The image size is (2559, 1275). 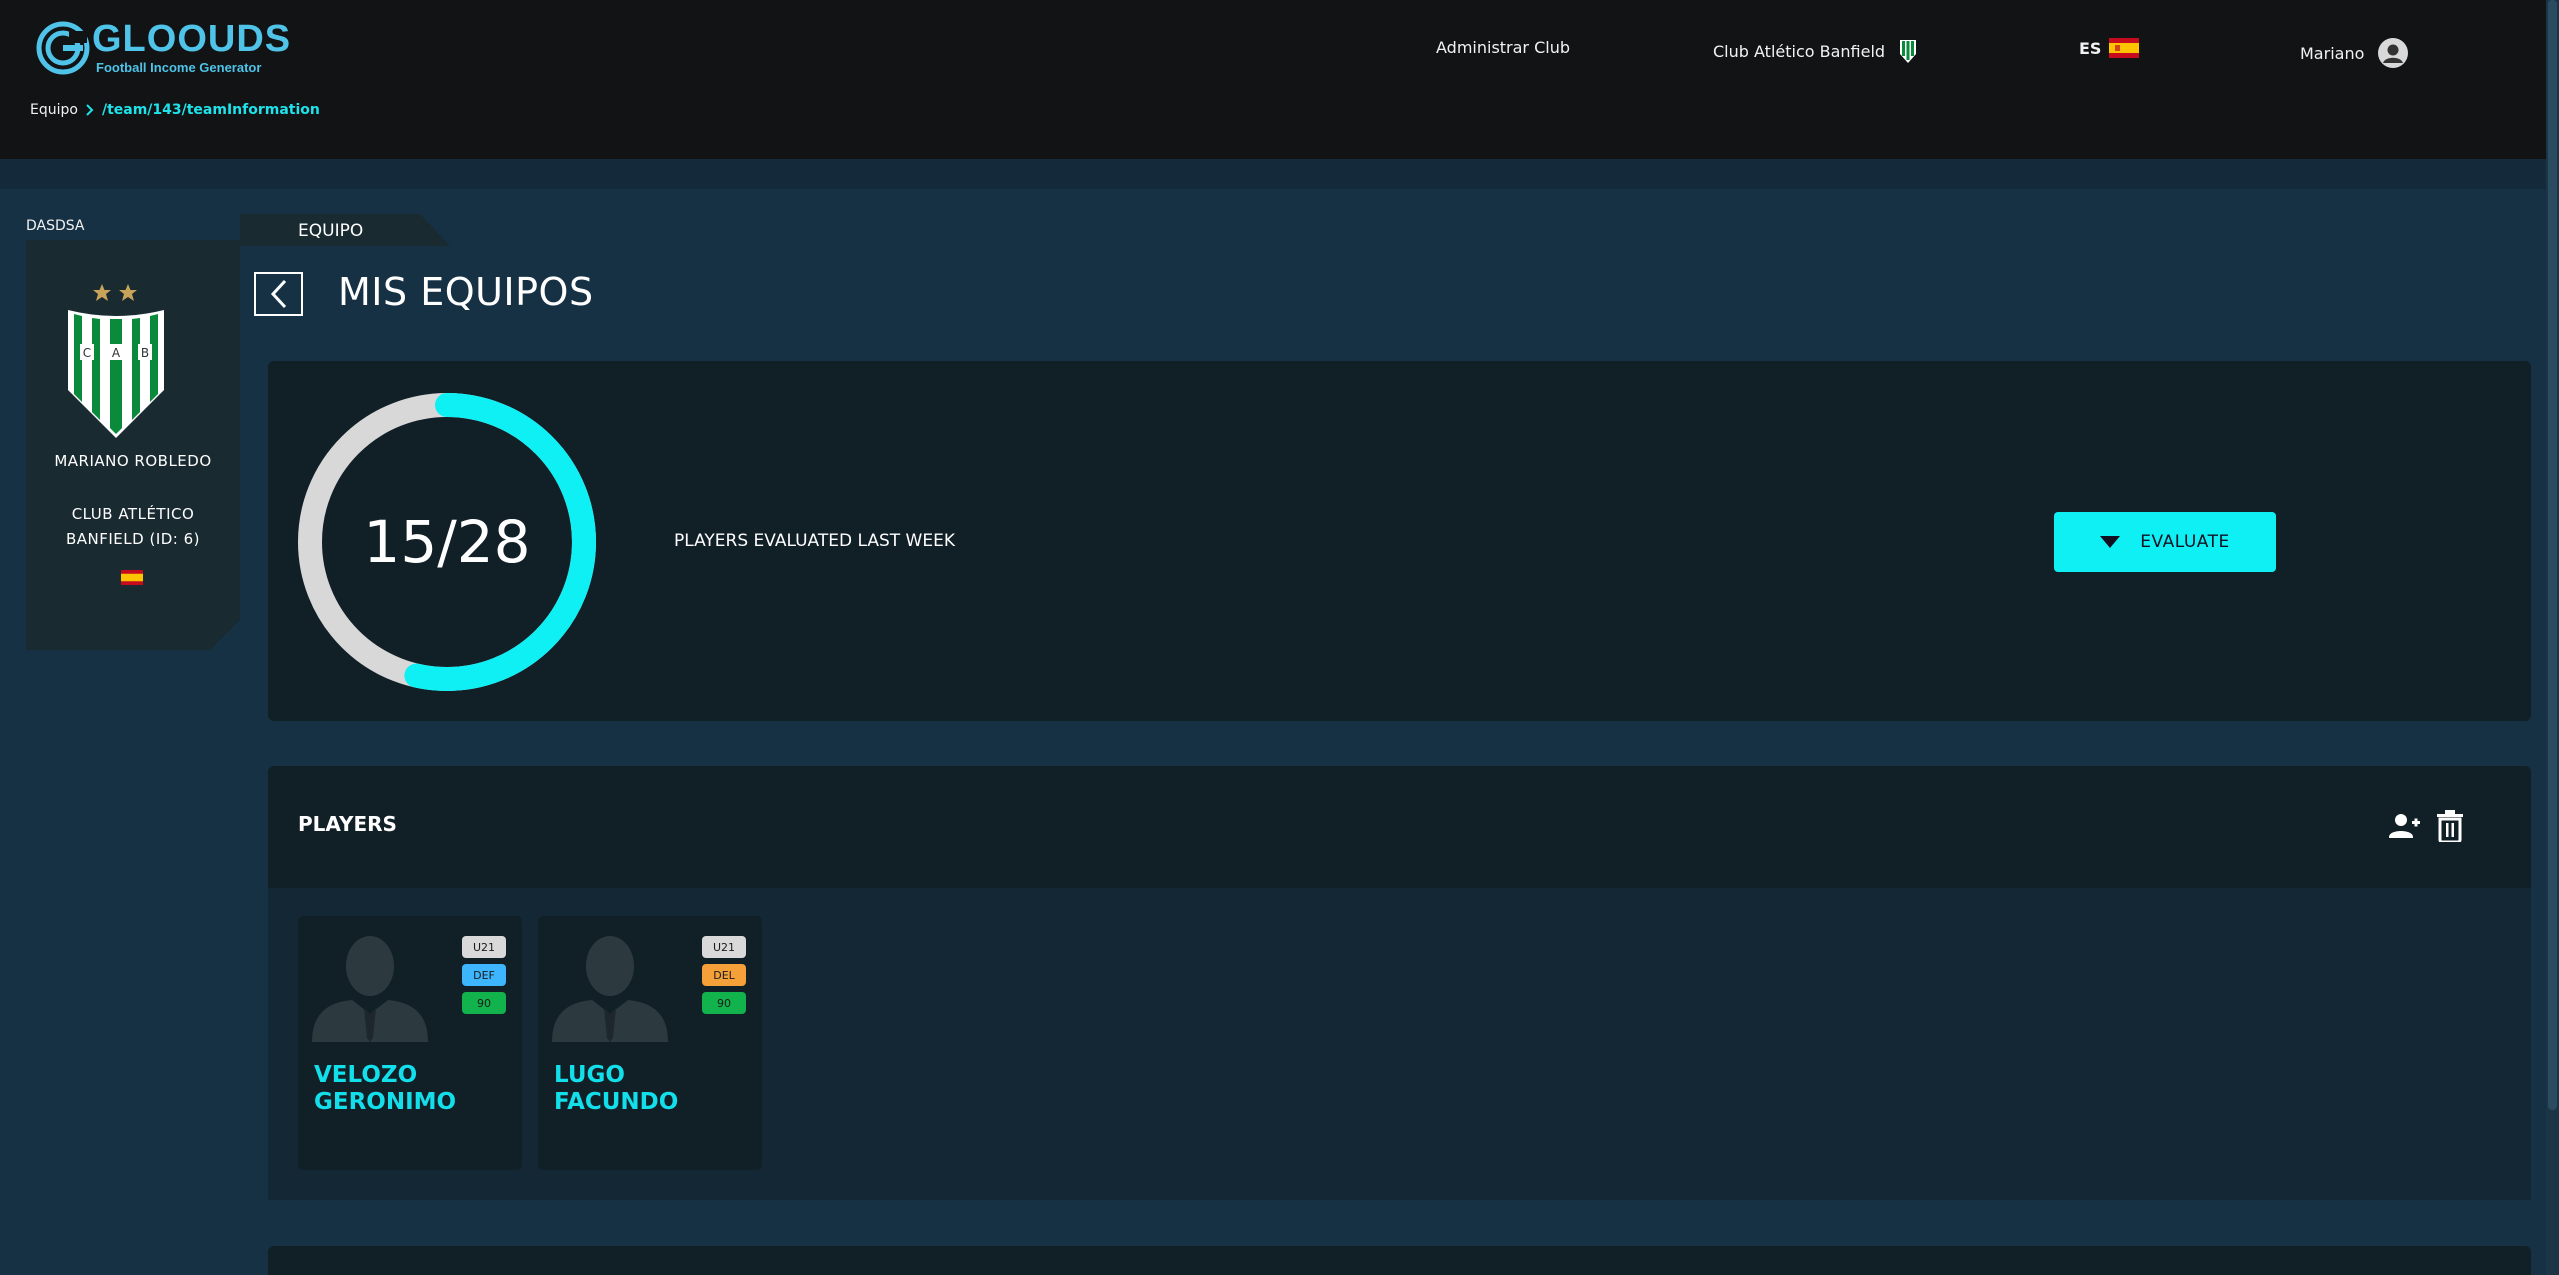 What do you see at coordinates (211, 110) in the screenshot?
I see `breadcrumb-path: /team/143/teamInformation` at bounding box center [211, 110].